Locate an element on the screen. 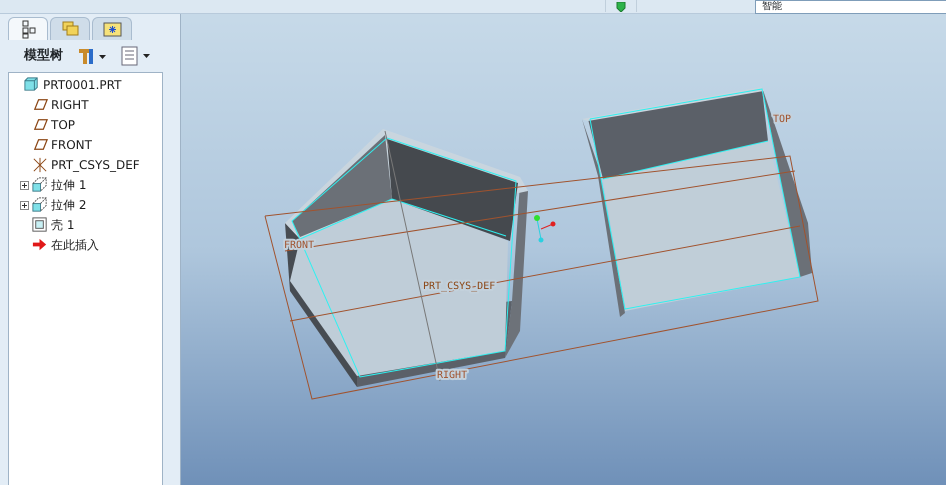  favorites-tab is located at coordinates (112, 28).